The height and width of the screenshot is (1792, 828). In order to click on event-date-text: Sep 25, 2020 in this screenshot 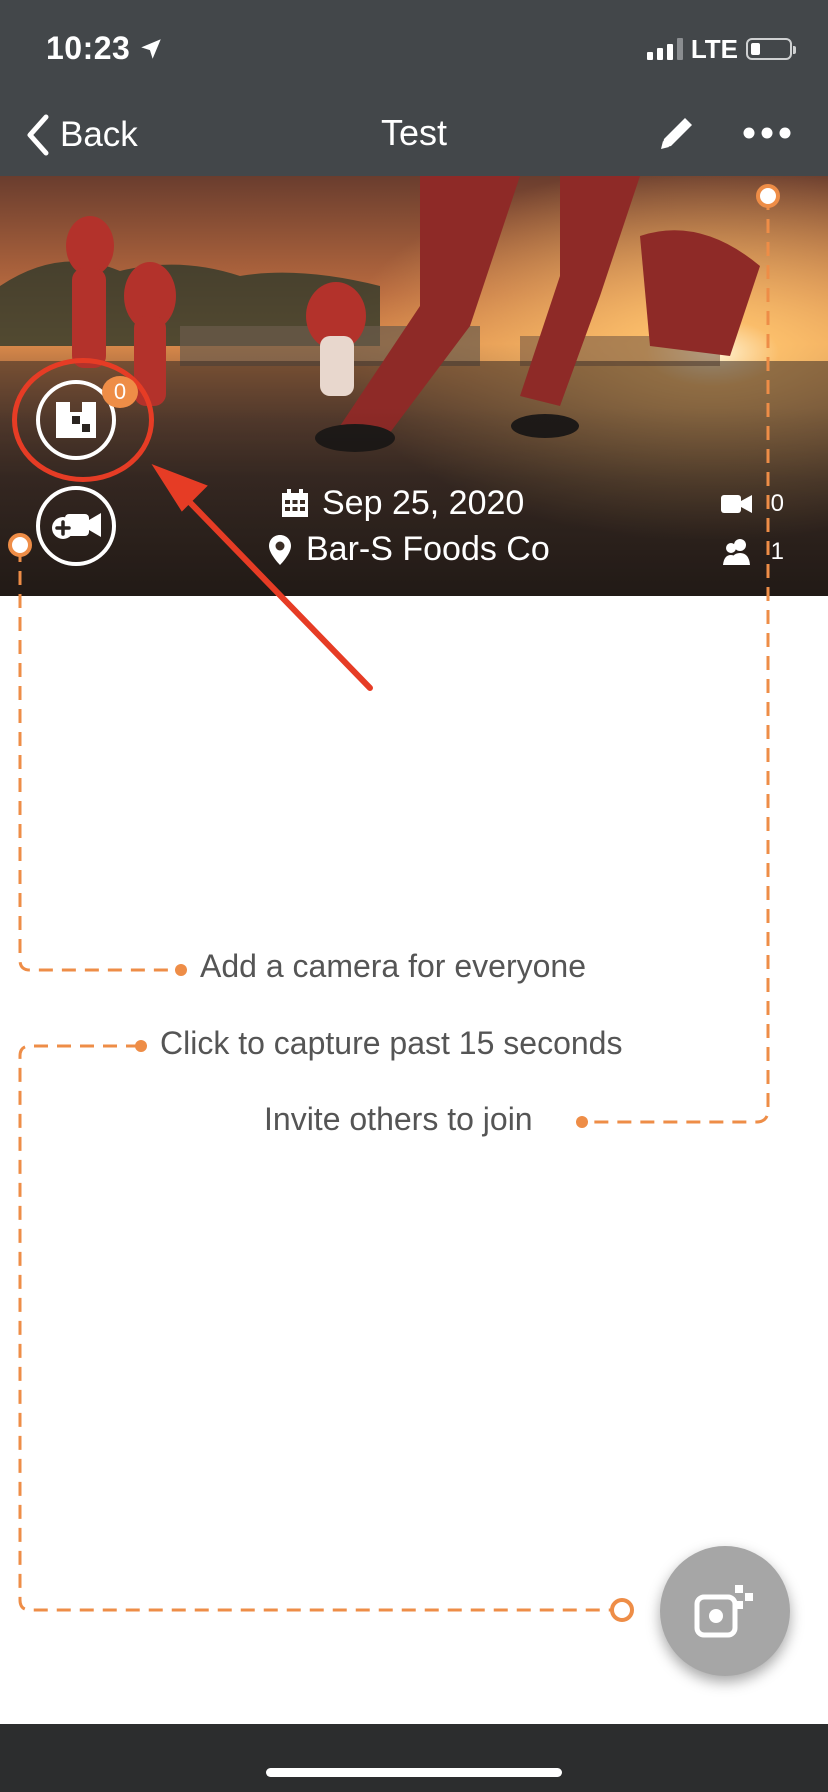, I will do `click(423, 503)`.